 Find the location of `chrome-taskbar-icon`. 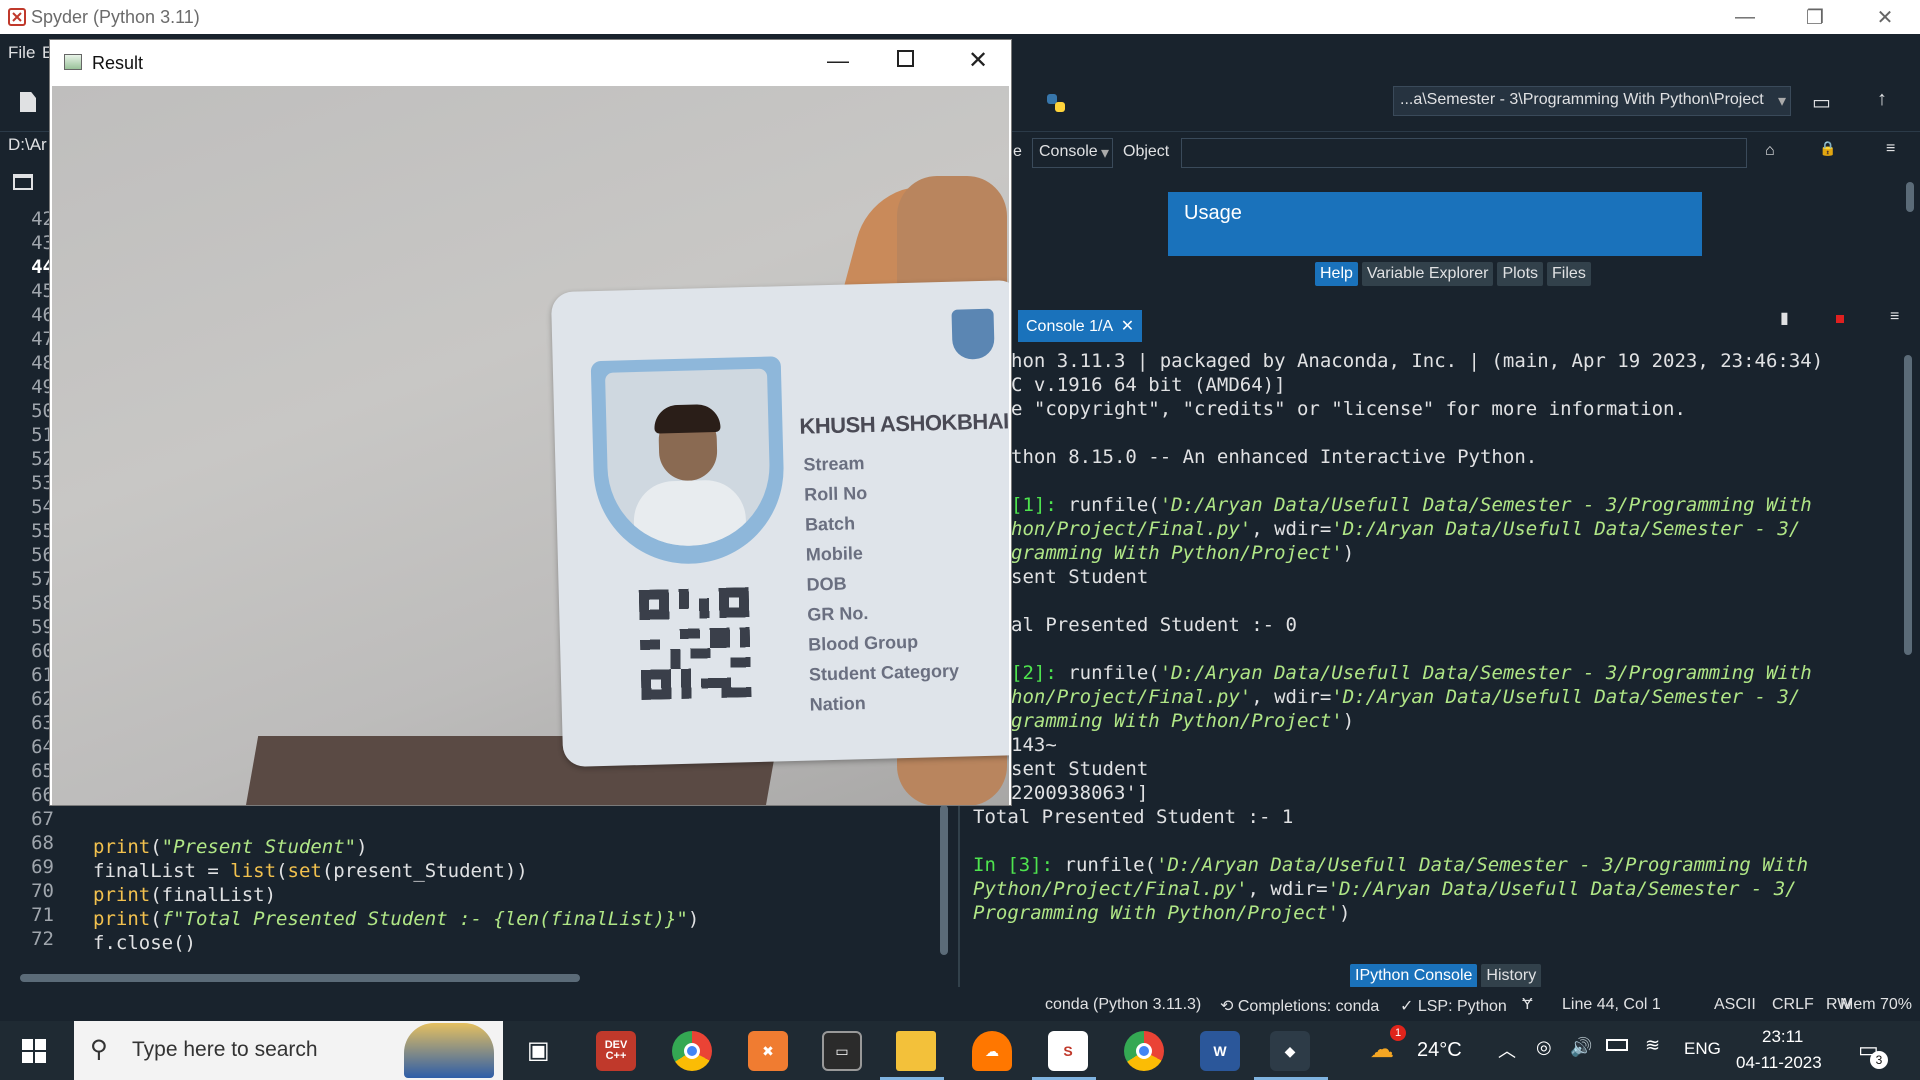

chrome-taskbar-icon is located at coordinates (692, 1051).